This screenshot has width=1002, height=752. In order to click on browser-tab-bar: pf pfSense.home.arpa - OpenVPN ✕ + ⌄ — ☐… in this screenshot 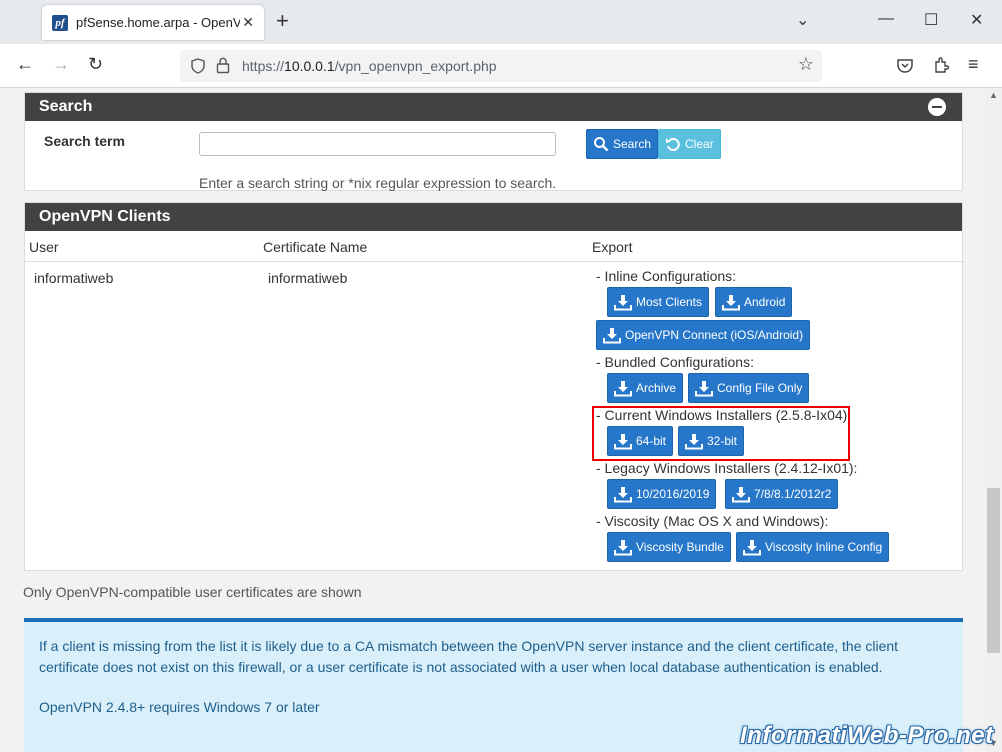, I will do `click(501, 22)`.